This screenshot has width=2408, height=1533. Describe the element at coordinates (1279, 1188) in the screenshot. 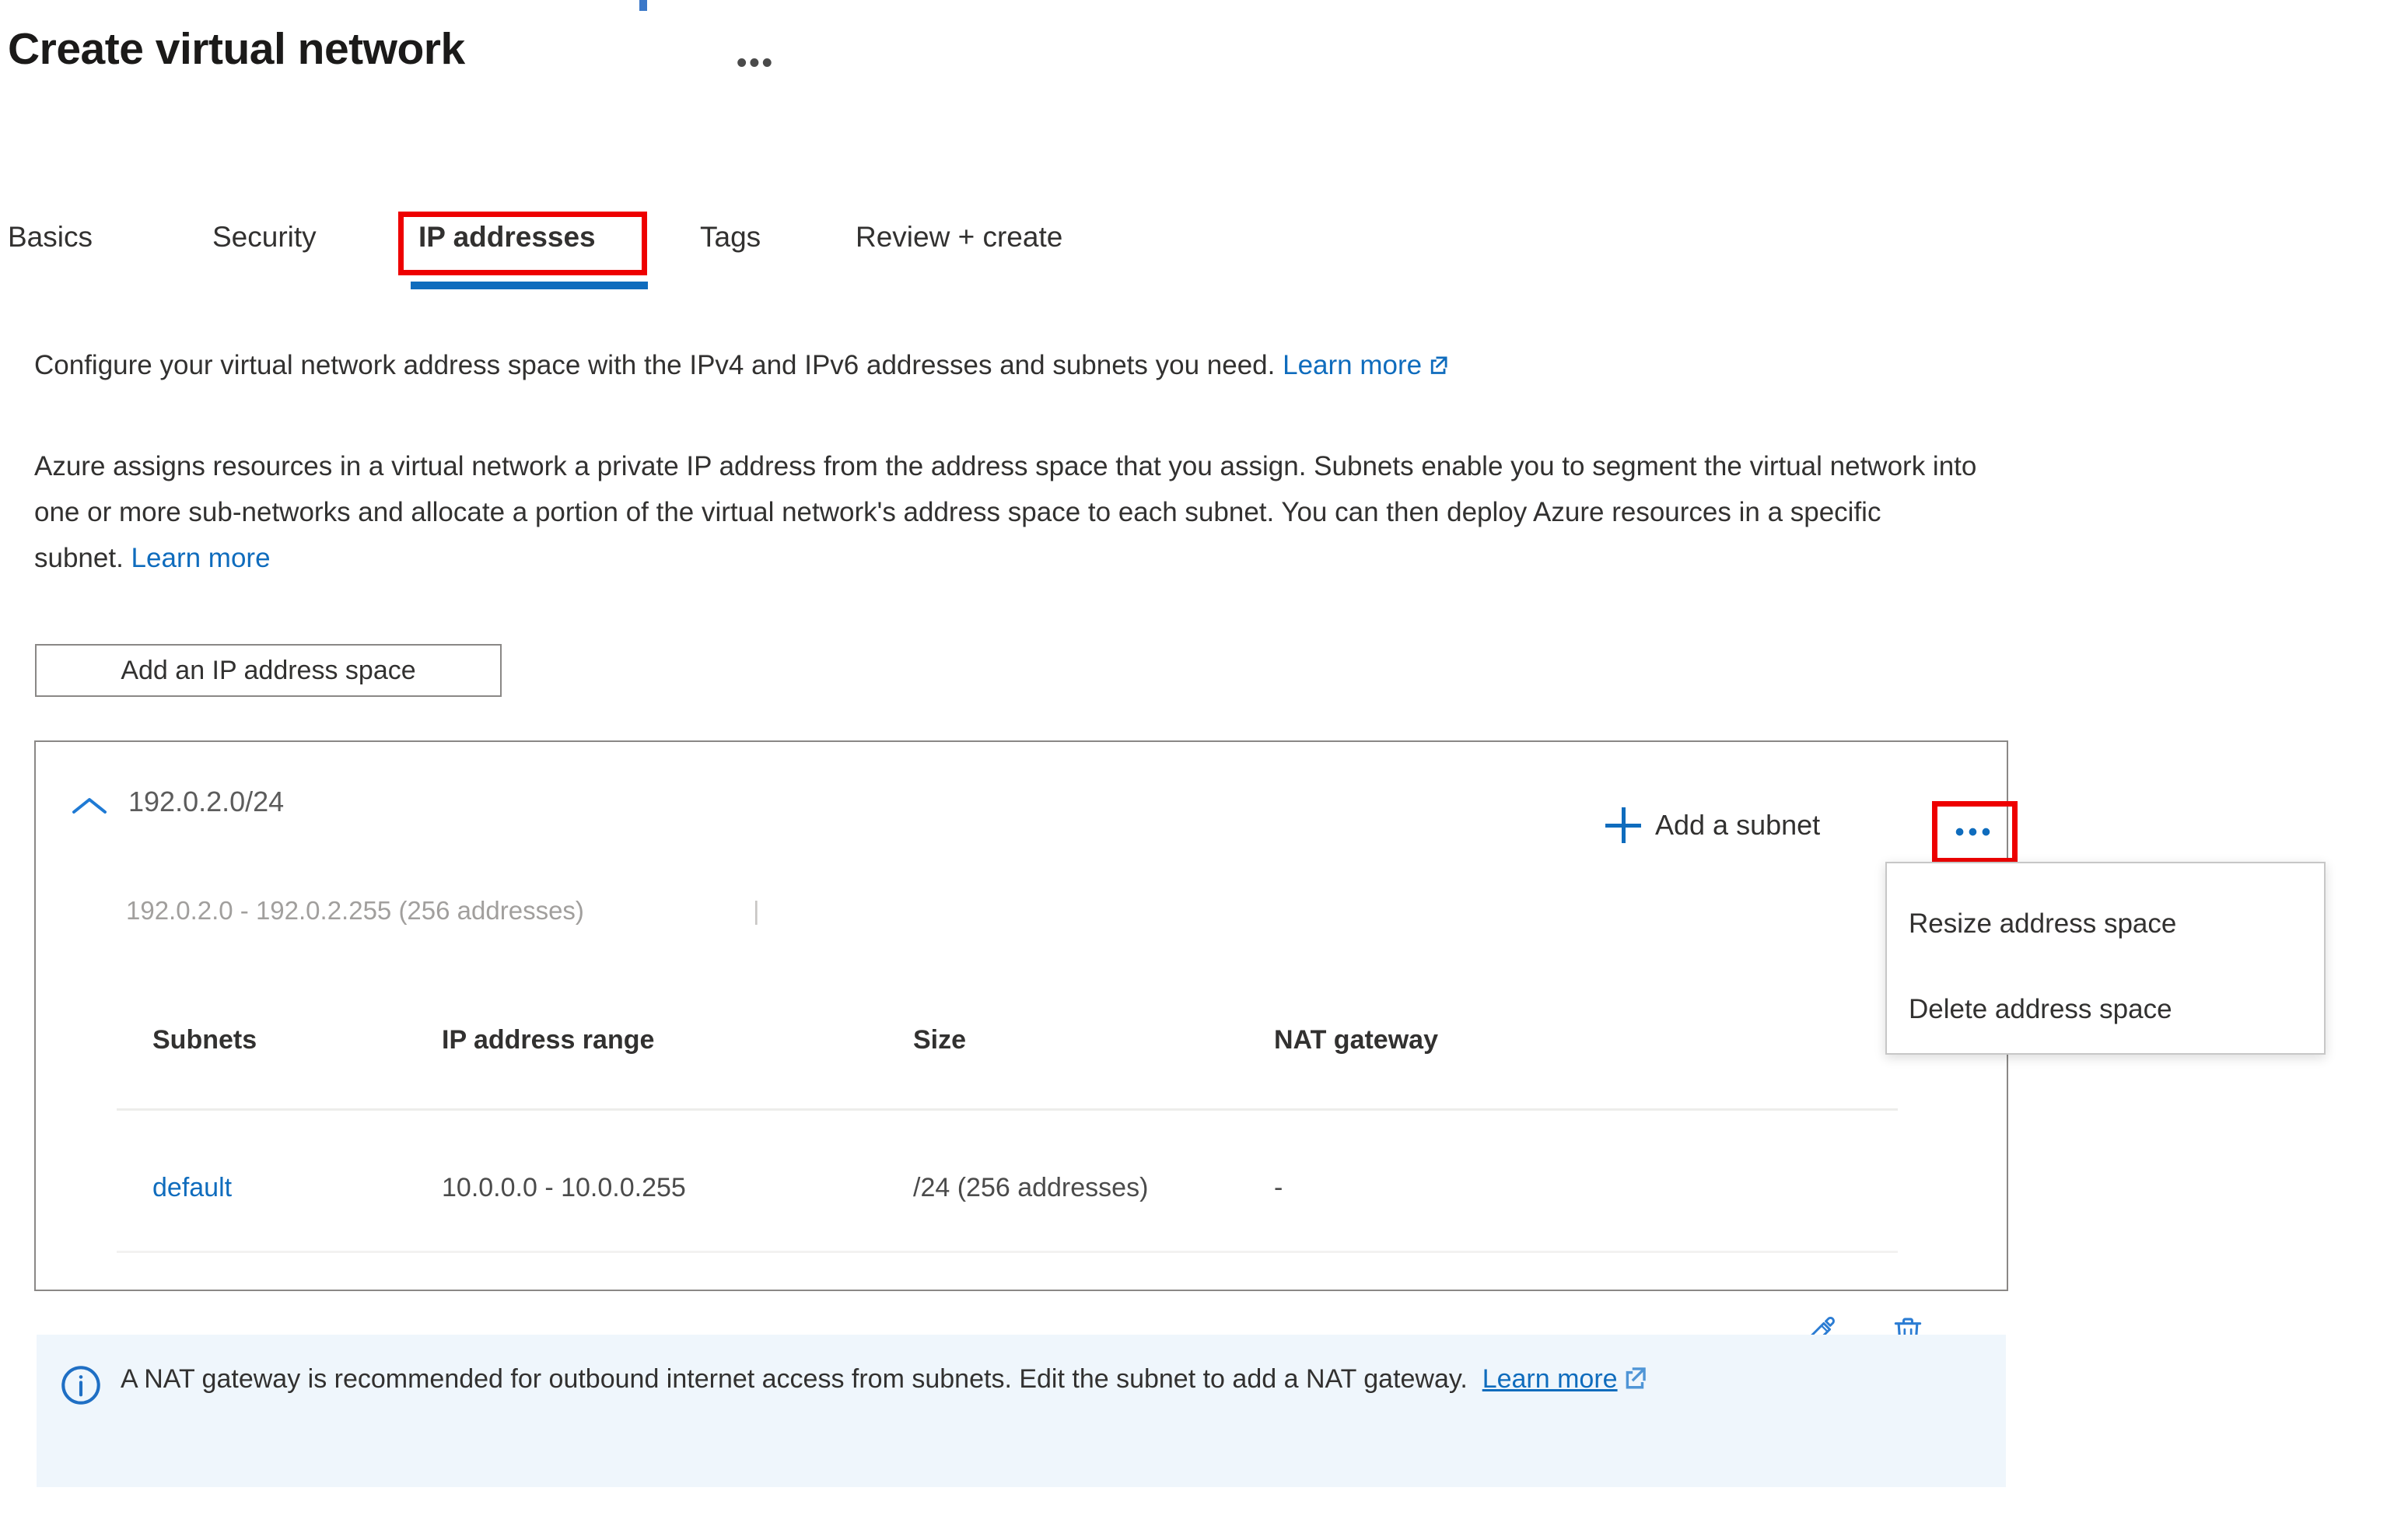

I see `subnet-nat-gateway-cell: -` at that location.